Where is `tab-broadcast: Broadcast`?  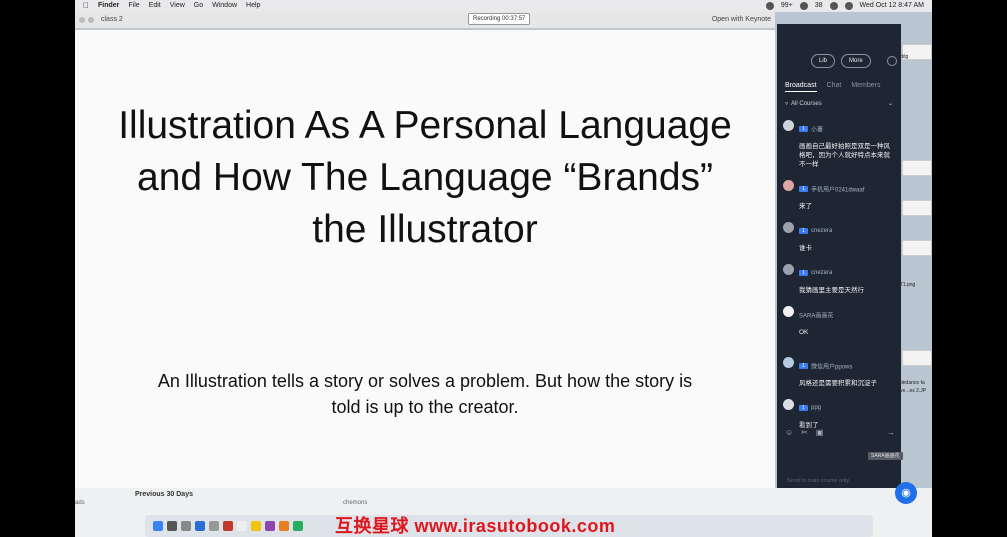
tab-broadcast: Broadcast is located at coordinates (801, 87).